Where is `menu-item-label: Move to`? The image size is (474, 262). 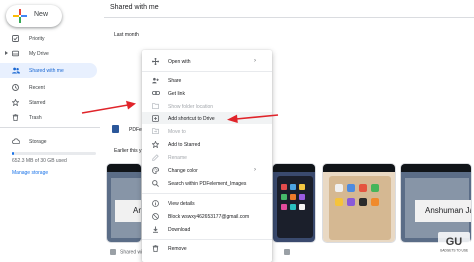 menu-item-label: Move to is located at coordinates (177, 131).